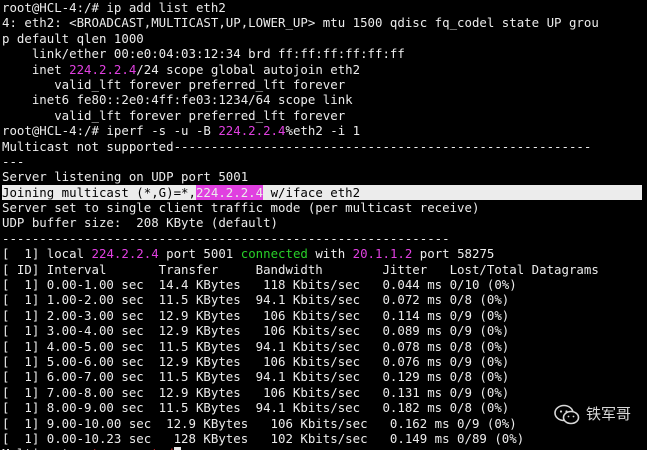  Describe the element at coordinates (567, 414) in the screenshot. I see `wechat-icon` at that location.